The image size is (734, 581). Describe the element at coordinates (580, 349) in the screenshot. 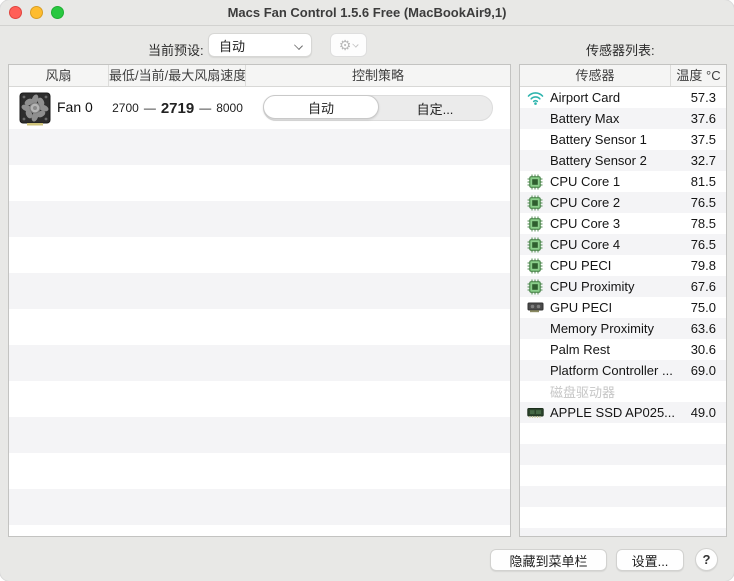

I see `sensor-name: Palm Rest` at that location.